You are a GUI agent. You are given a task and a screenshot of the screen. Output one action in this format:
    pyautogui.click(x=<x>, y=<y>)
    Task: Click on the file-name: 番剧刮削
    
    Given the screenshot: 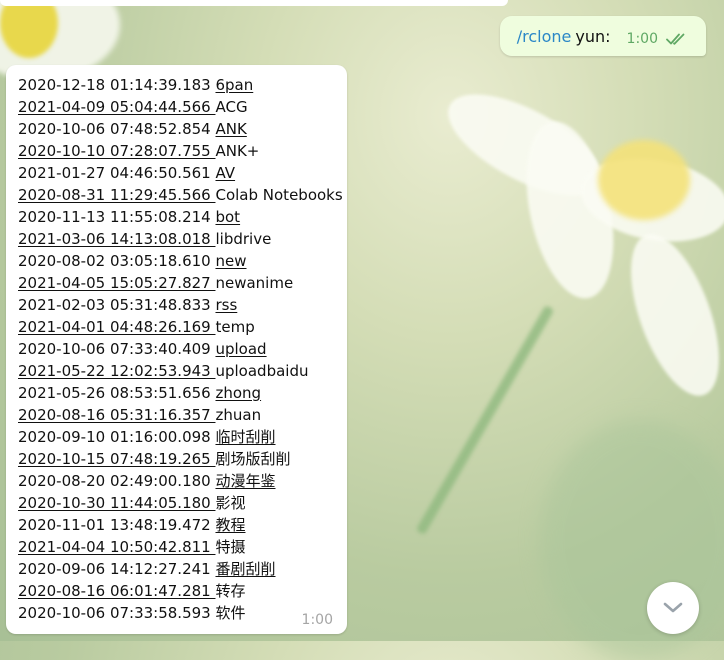 What is the action you would take?
    pyautogui.click(x=245, y=569)
    